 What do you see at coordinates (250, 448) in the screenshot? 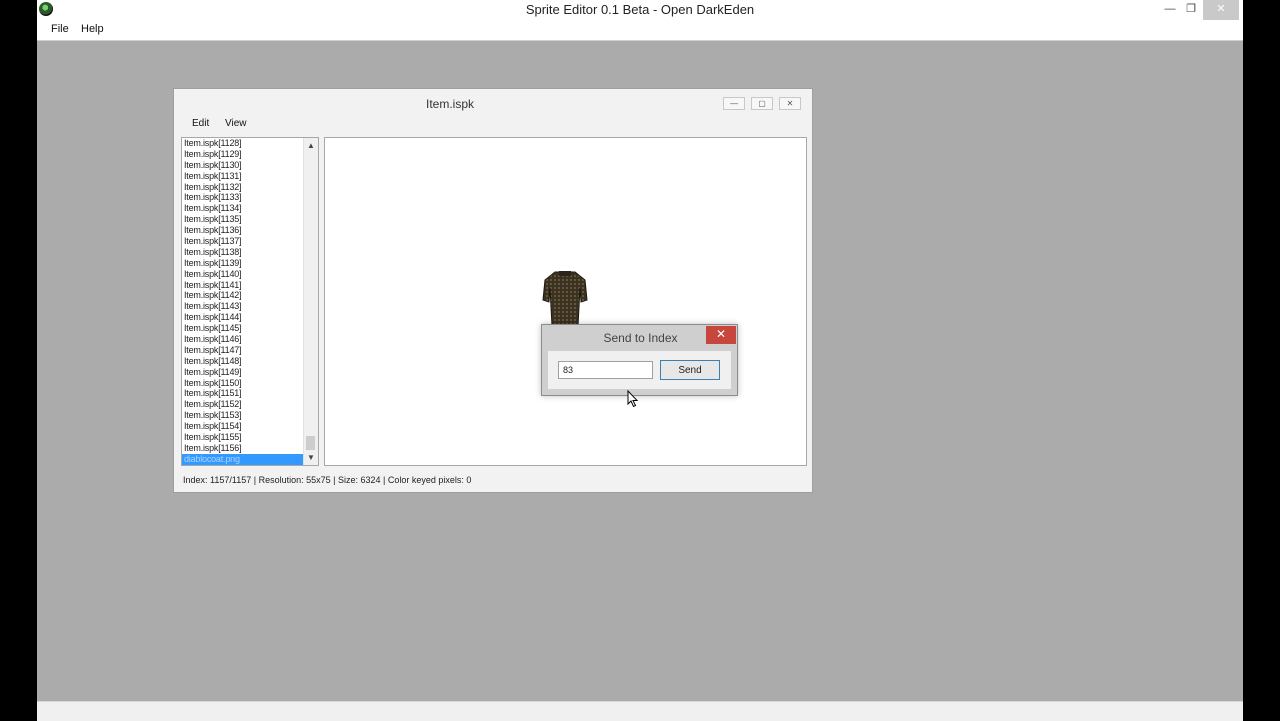
I see `list-item: Item.ispk[1156]` at bounding box center [250, 448].